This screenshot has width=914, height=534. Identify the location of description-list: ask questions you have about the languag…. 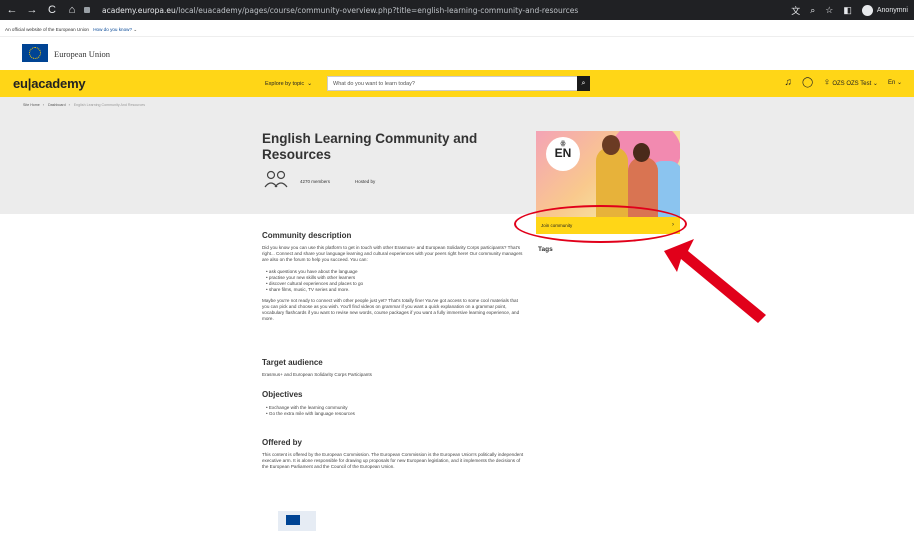
(394, 281).